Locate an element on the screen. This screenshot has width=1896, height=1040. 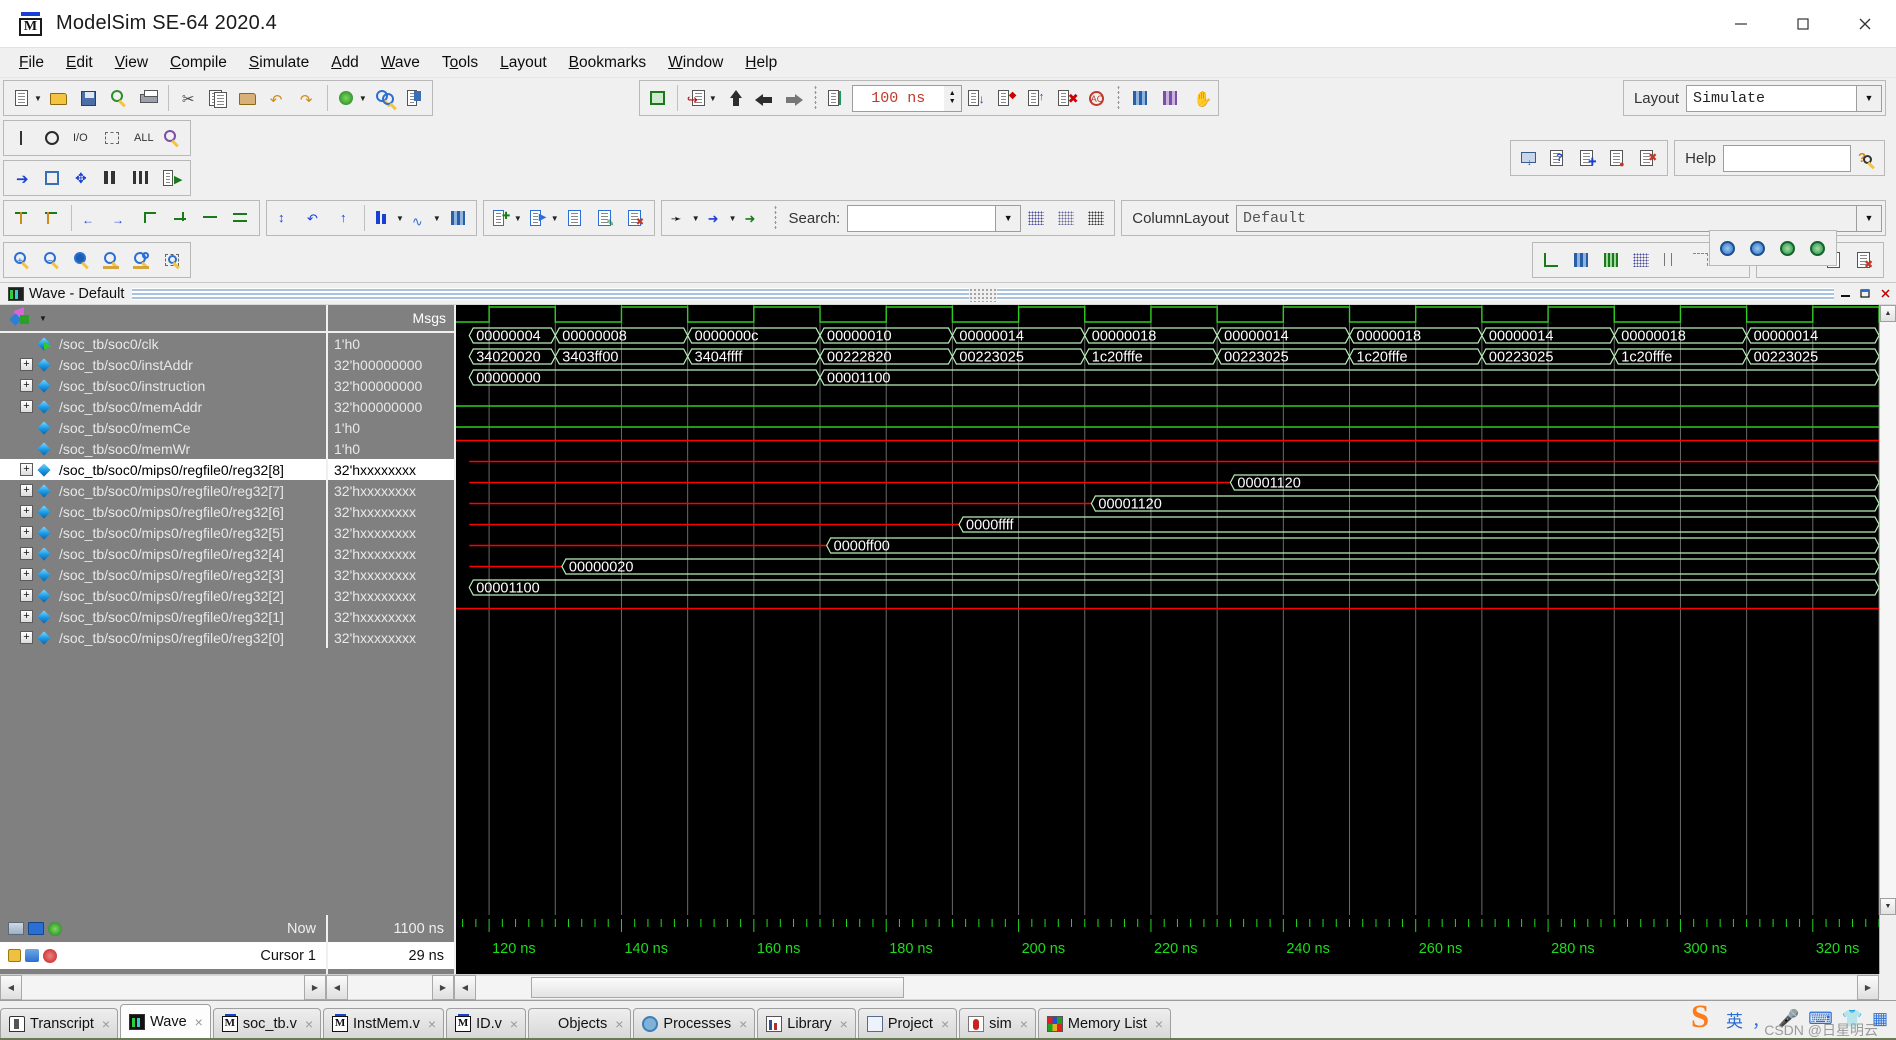
wave-dataset-icon: ● is located at coordinates (1619, 158).